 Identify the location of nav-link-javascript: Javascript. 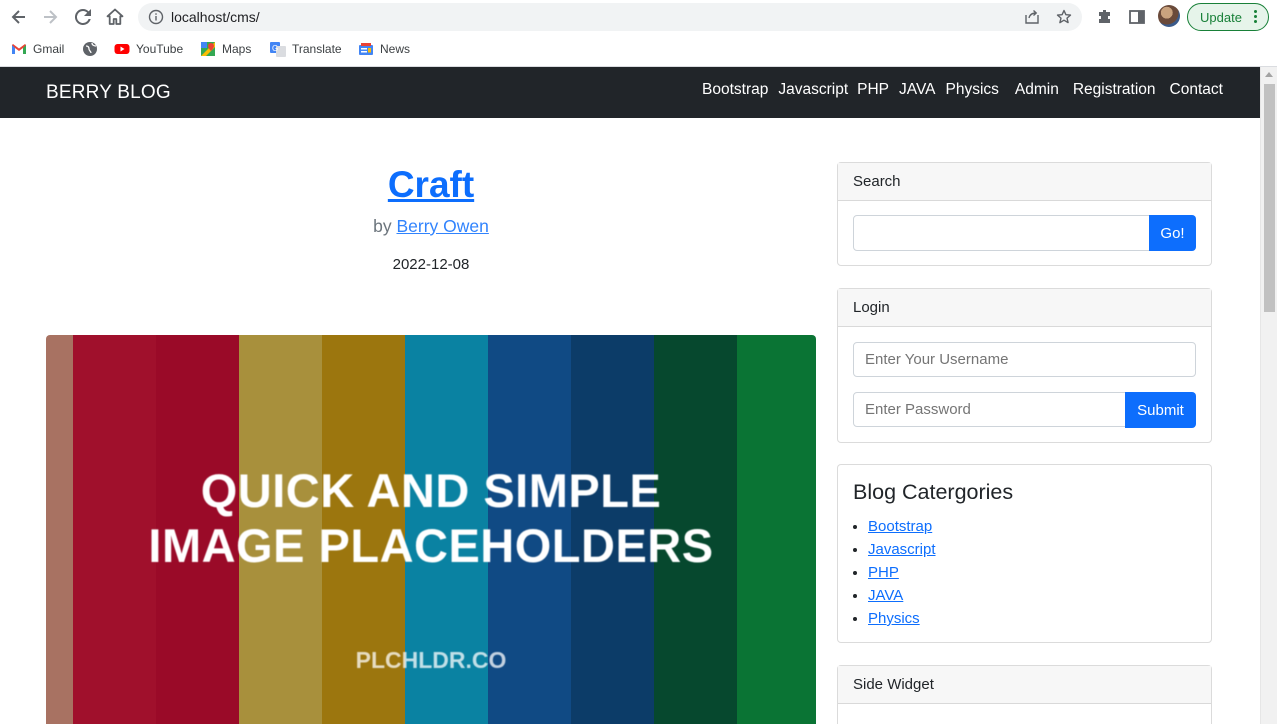
(813, 90).